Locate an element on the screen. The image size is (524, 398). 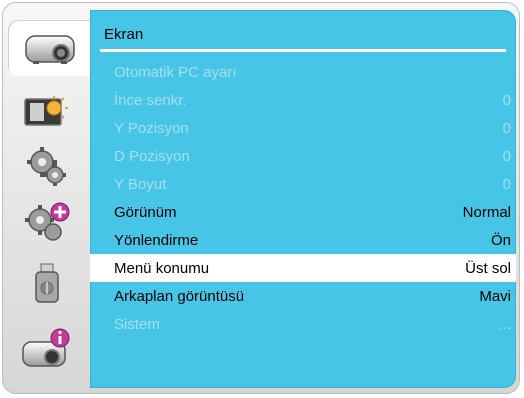
tab-setup is located at coordinates (47, 166).